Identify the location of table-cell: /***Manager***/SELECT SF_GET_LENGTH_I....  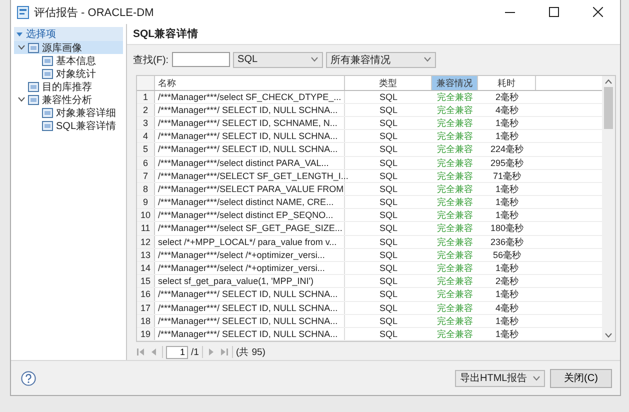
(250, 176).